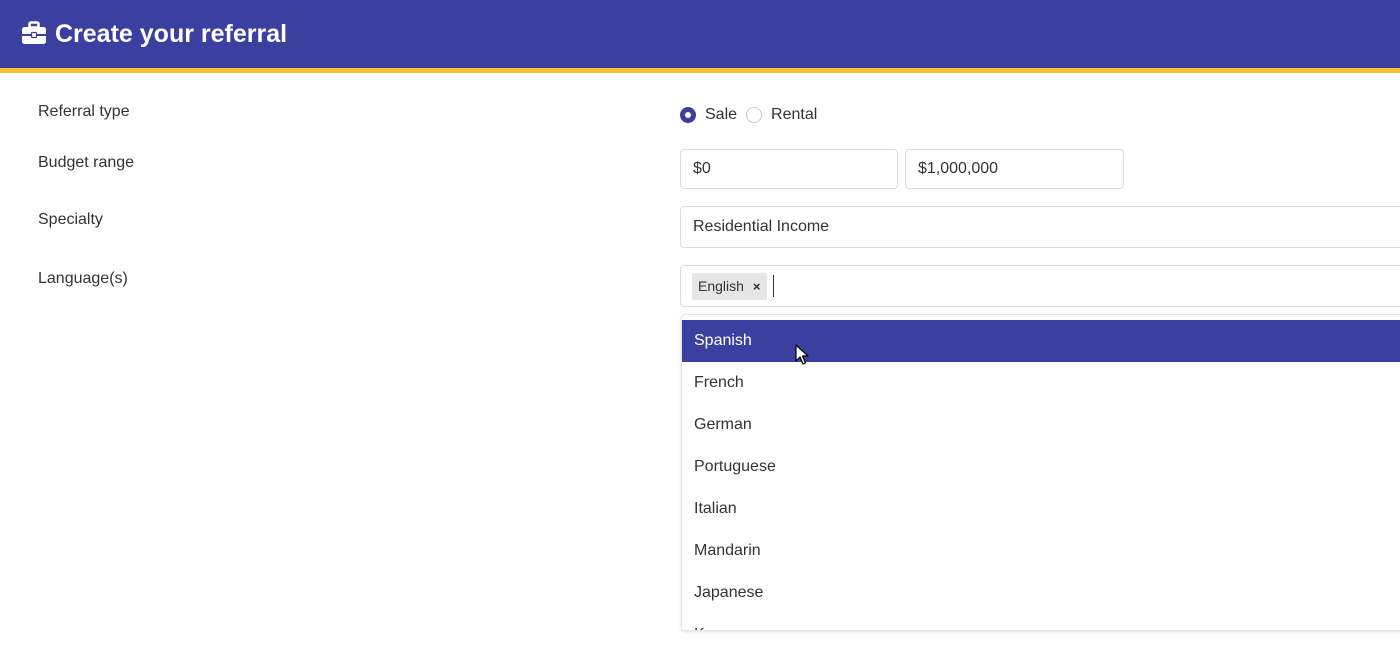  What do you see at coordinates (84, 111) in the screenshot?
I see `referral-type-label: Referral type` at bounding box center [84, 111].